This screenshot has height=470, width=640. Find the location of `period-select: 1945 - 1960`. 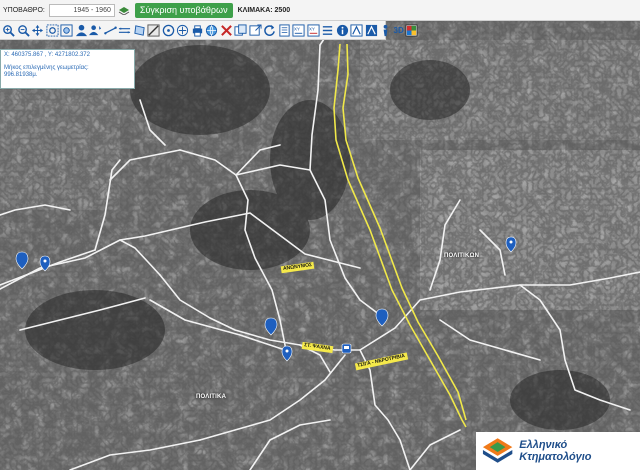

period-select: 1945 - 1960 is located at coordinates (81, 10).